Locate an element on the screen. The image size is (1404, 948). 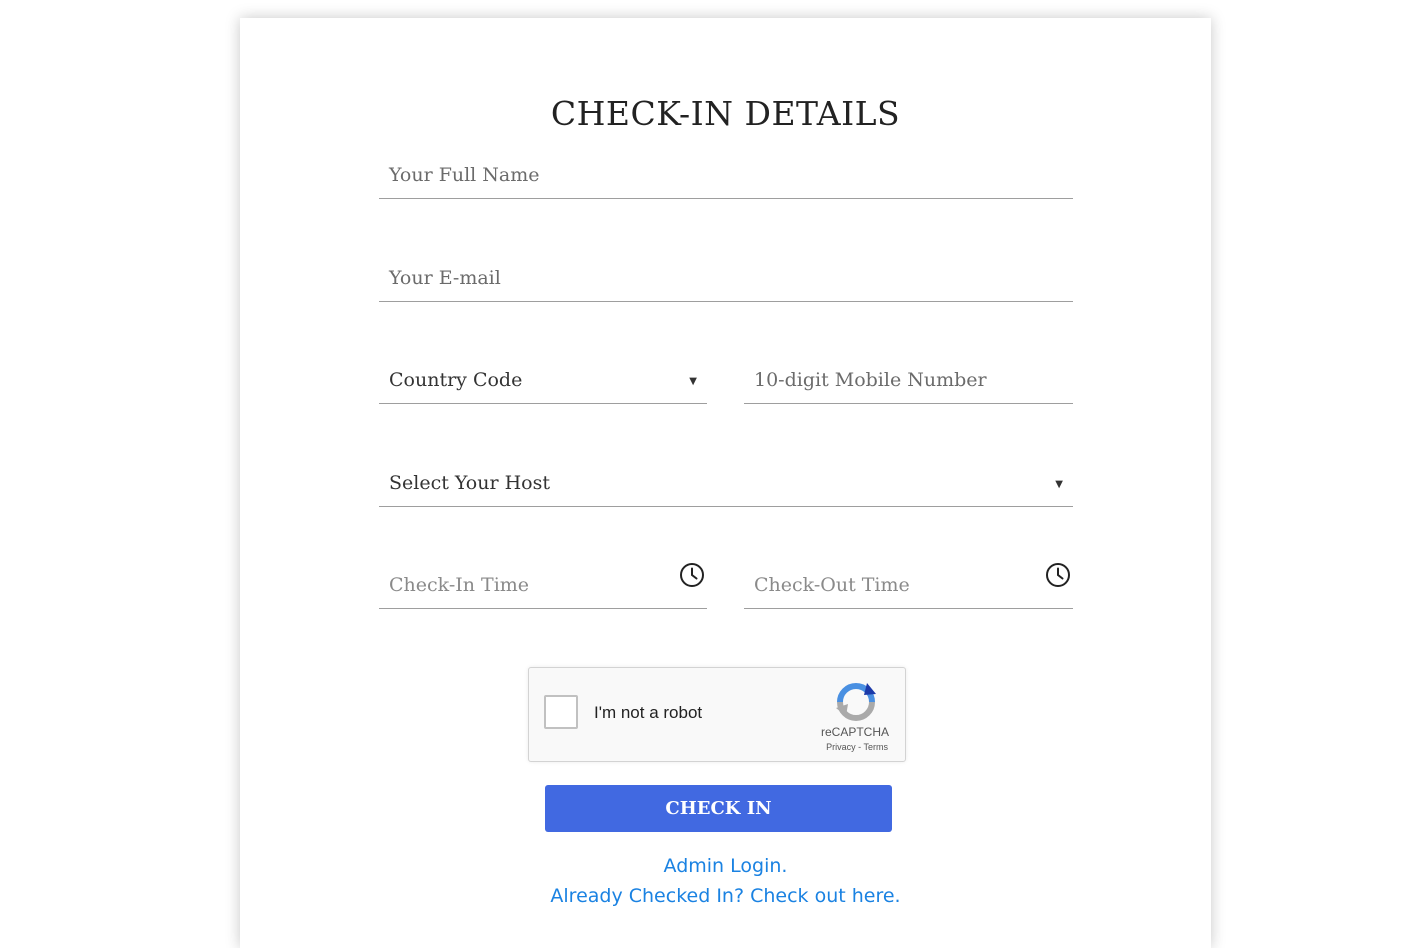
recaptcha-links: Privacy - Terms is located at coordinates (717, 747).